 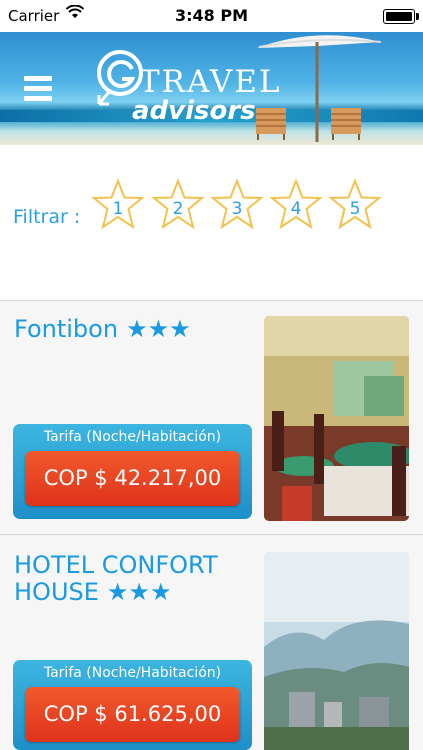 I want to click on filter-star-4: 4, so click(x=296, y=205).